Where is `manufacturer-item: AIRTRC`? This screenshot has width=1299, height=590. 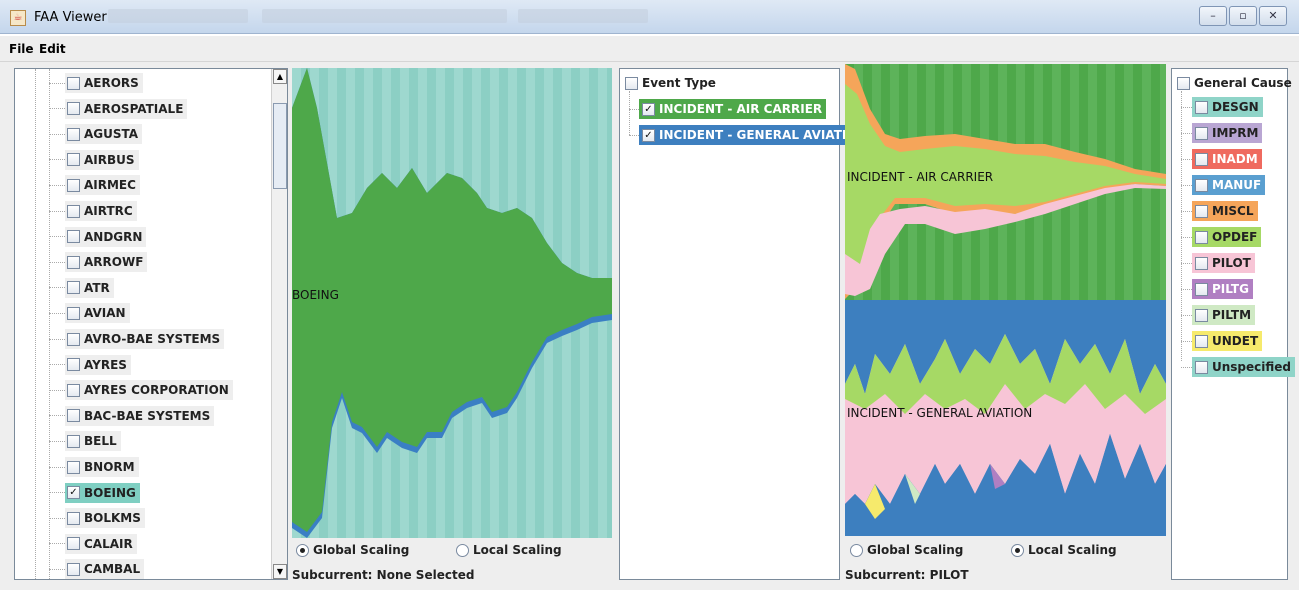
manufacturer-item: AIRTRC is located at coordinates (93, 211).